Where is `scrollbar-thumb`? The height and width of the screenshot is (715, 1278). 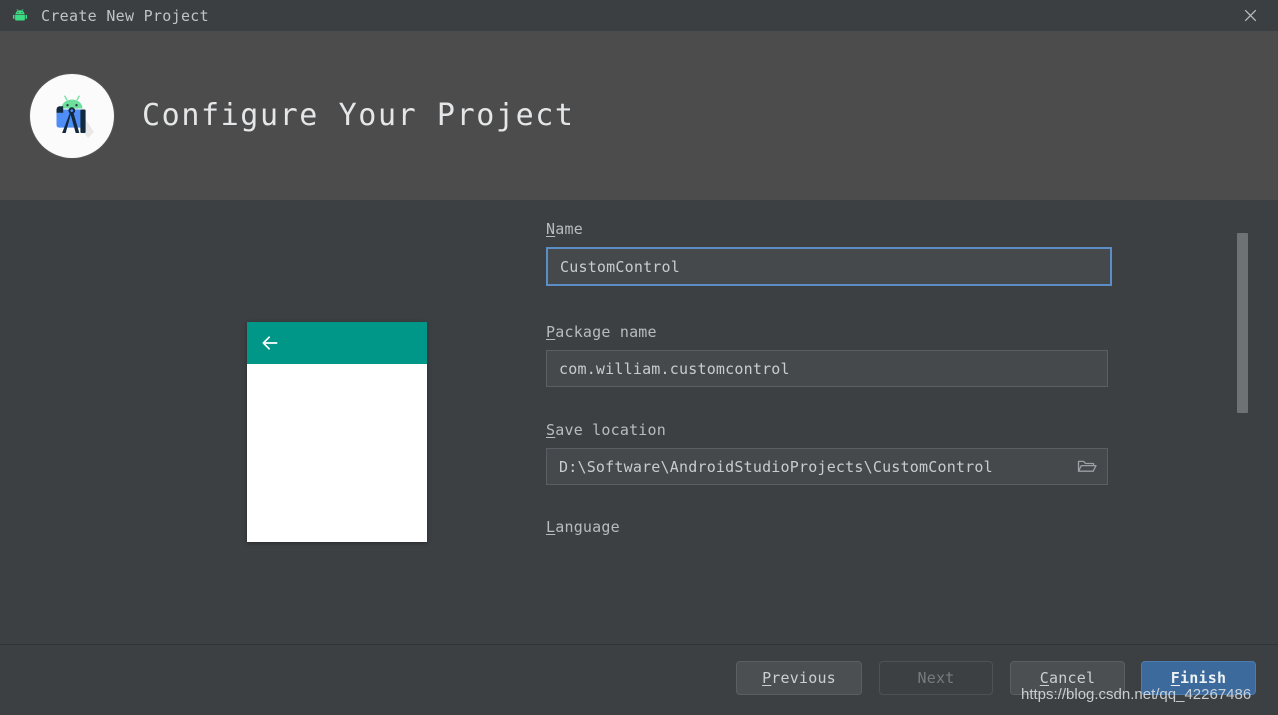
scrollbar-thumb is located at coordinates (1242, 323).